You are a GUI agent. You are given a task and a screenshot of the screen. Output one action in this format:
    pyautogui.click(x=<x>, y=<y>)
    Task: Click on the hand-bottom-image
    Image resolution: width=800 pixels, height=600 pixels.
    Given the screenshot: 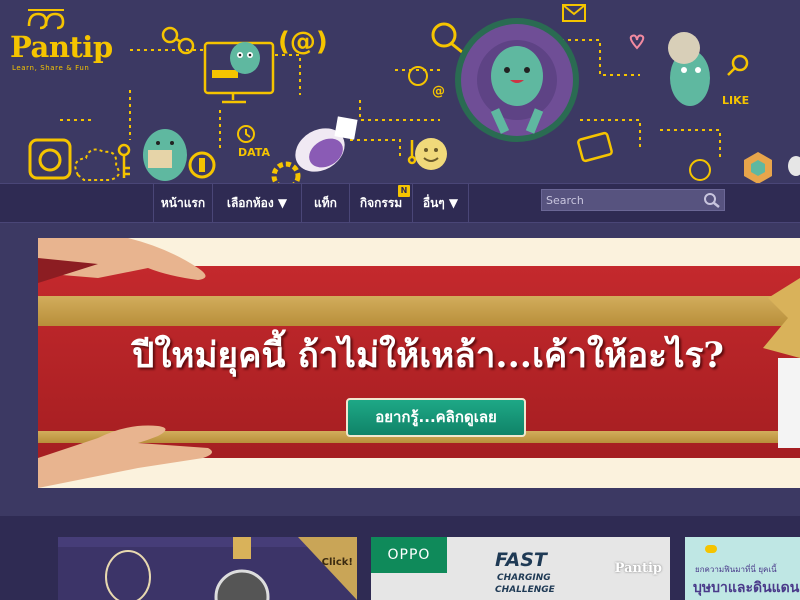 What is the action you would take?
    pyautogui.click(x=125, y=456)
    